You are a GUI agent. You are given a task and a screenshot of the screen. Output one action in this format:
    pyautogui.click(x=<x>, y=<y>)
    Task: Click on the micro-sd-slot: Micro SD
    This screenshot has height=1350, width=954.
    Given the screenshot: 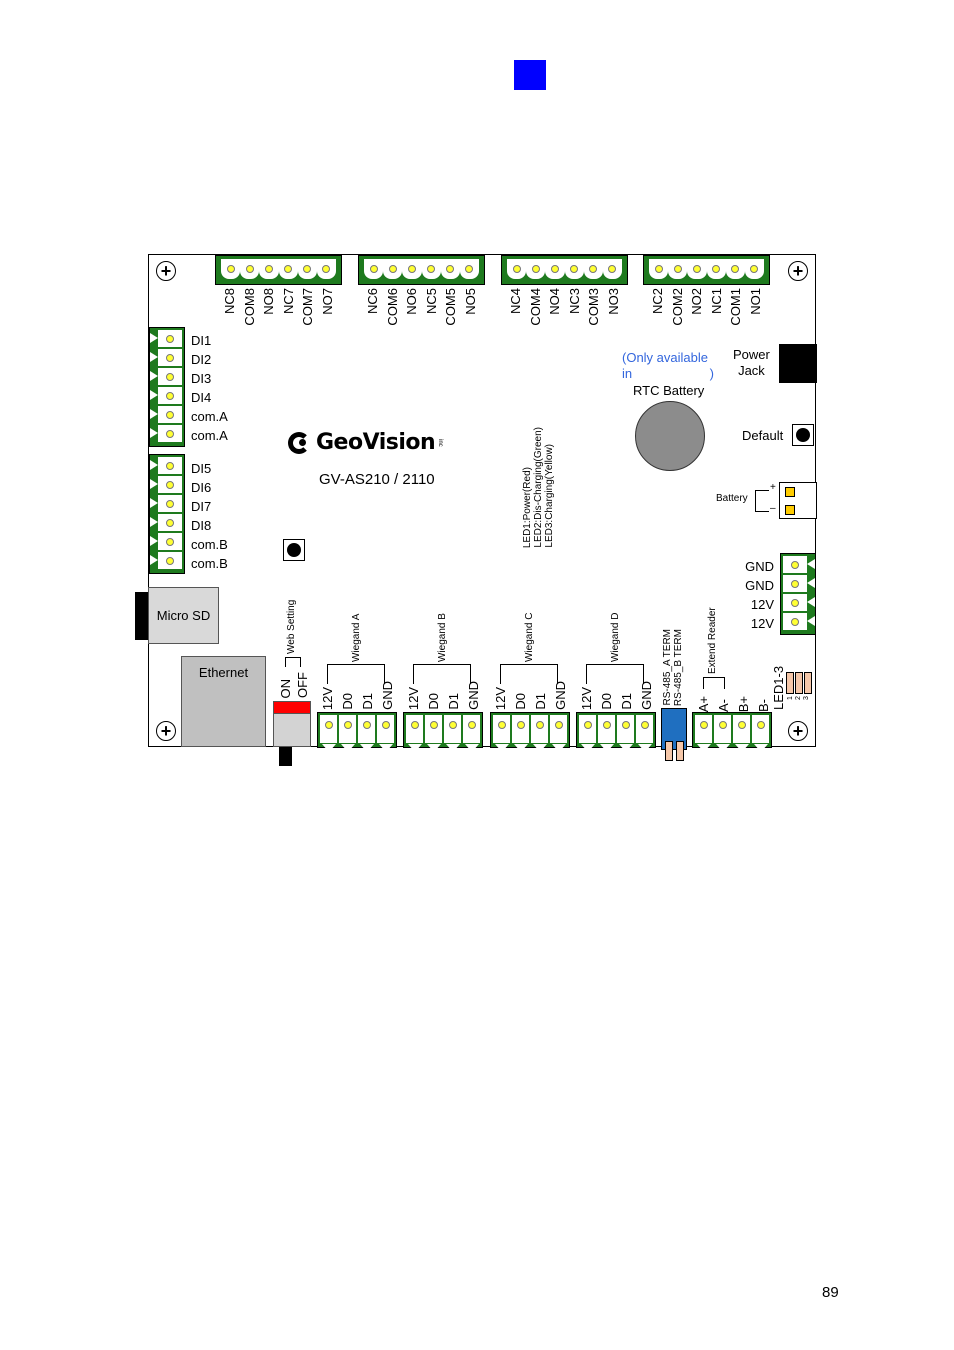 What is the action you would take?
    pyautogui.click(x=183, y=615)
    